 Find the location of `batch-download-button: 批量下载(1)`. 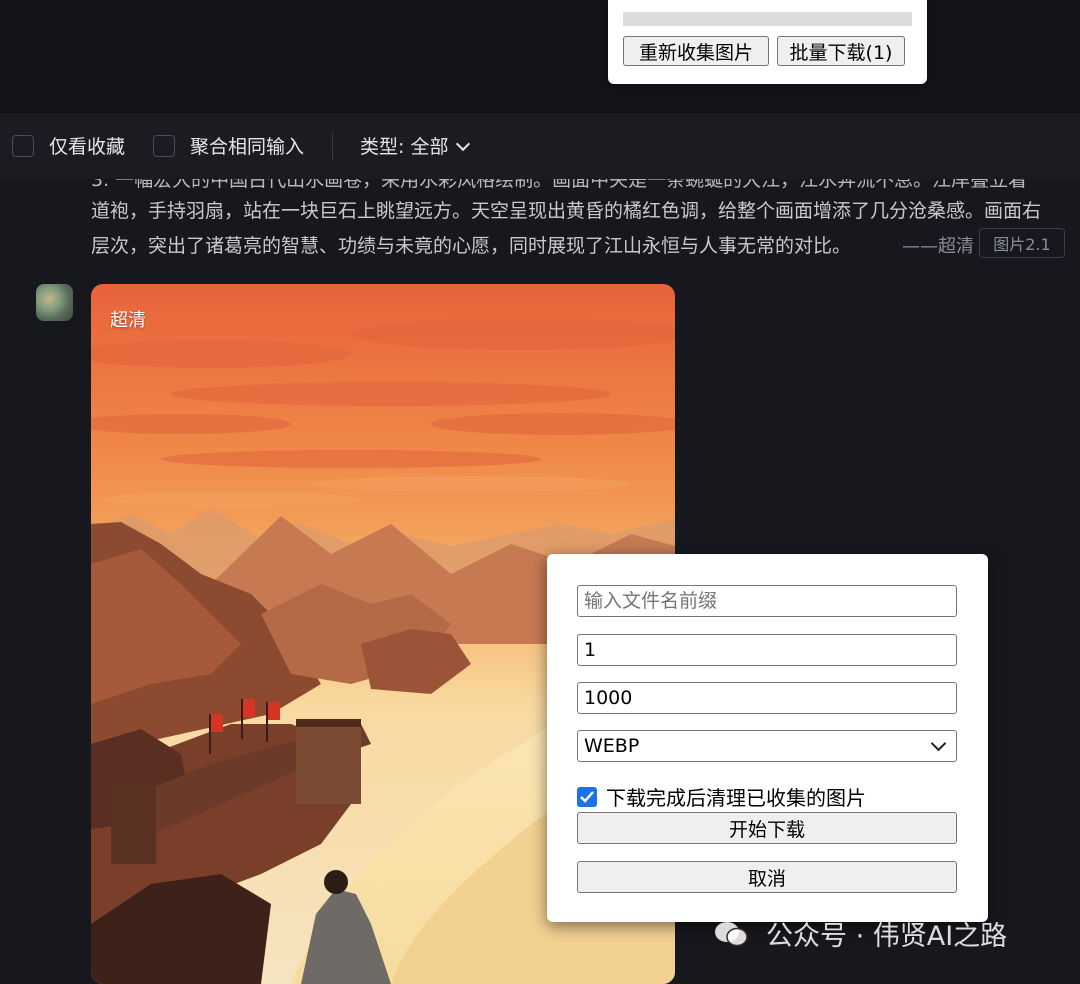

batch-download-button: 批量下载(1) is located at coordinates (841, 51).